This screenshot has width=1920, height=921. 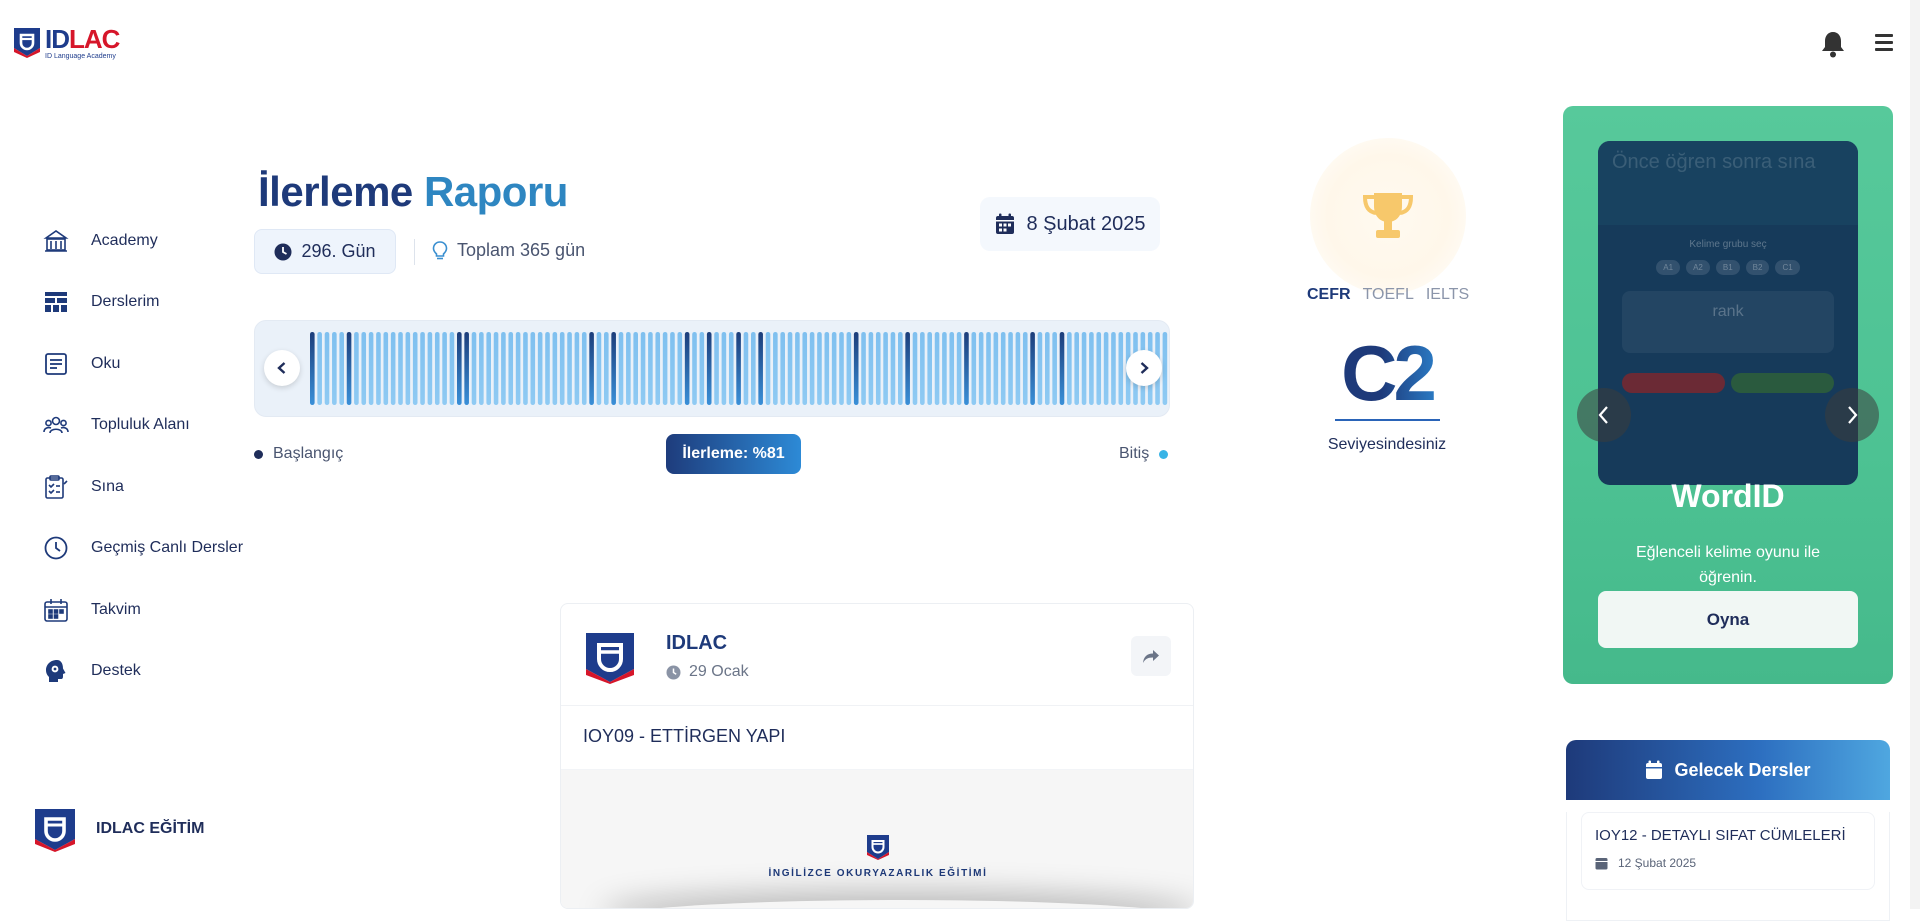 I want to click on sidebar-item-destek: Destek, so click(x=135, y=672).